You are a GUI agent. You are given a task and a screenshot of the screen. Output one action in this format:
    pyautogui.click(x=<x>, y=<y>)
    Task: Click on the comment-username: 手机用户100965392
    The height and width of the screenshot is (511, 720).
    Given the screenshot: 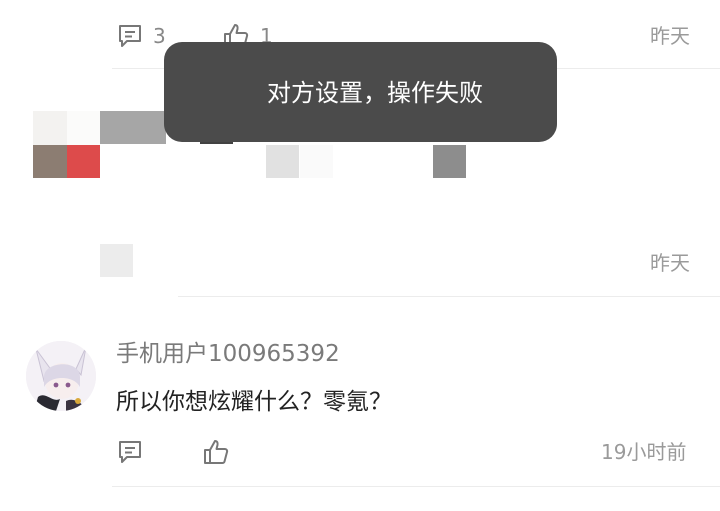 What is the action you would take?
    pyautogui.click(x=228, y=354)
    